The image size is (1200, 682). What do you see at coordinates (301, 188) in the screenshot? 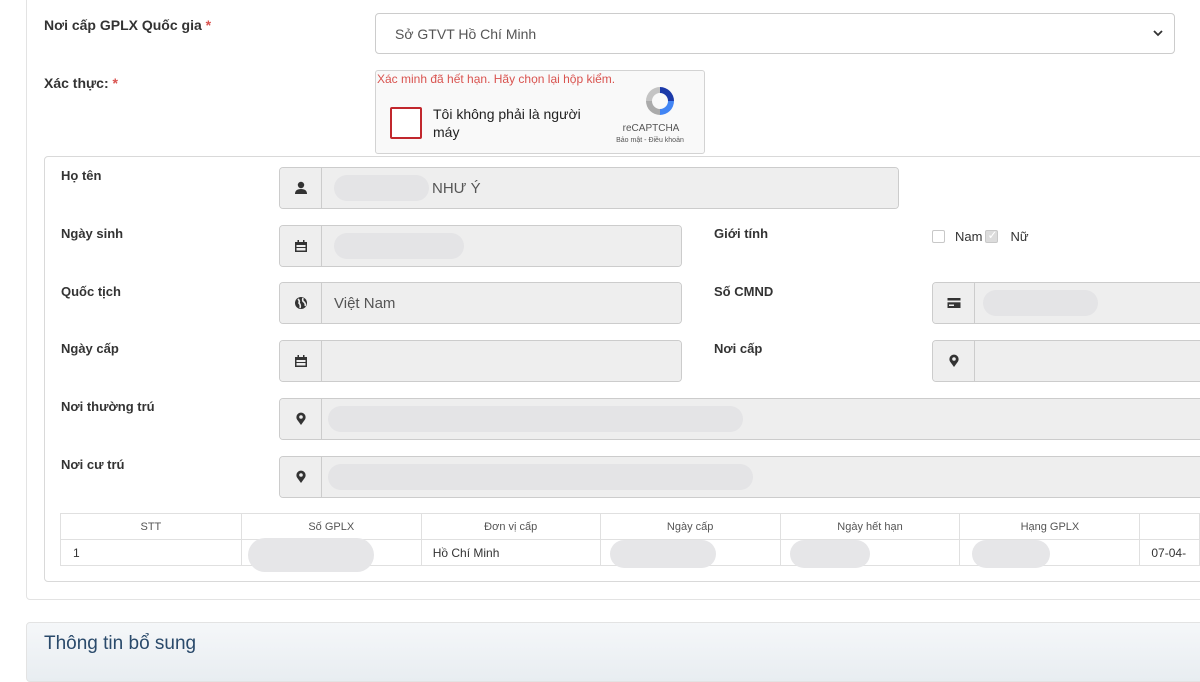
I see `user-icon` at bounding box center [301, 188].